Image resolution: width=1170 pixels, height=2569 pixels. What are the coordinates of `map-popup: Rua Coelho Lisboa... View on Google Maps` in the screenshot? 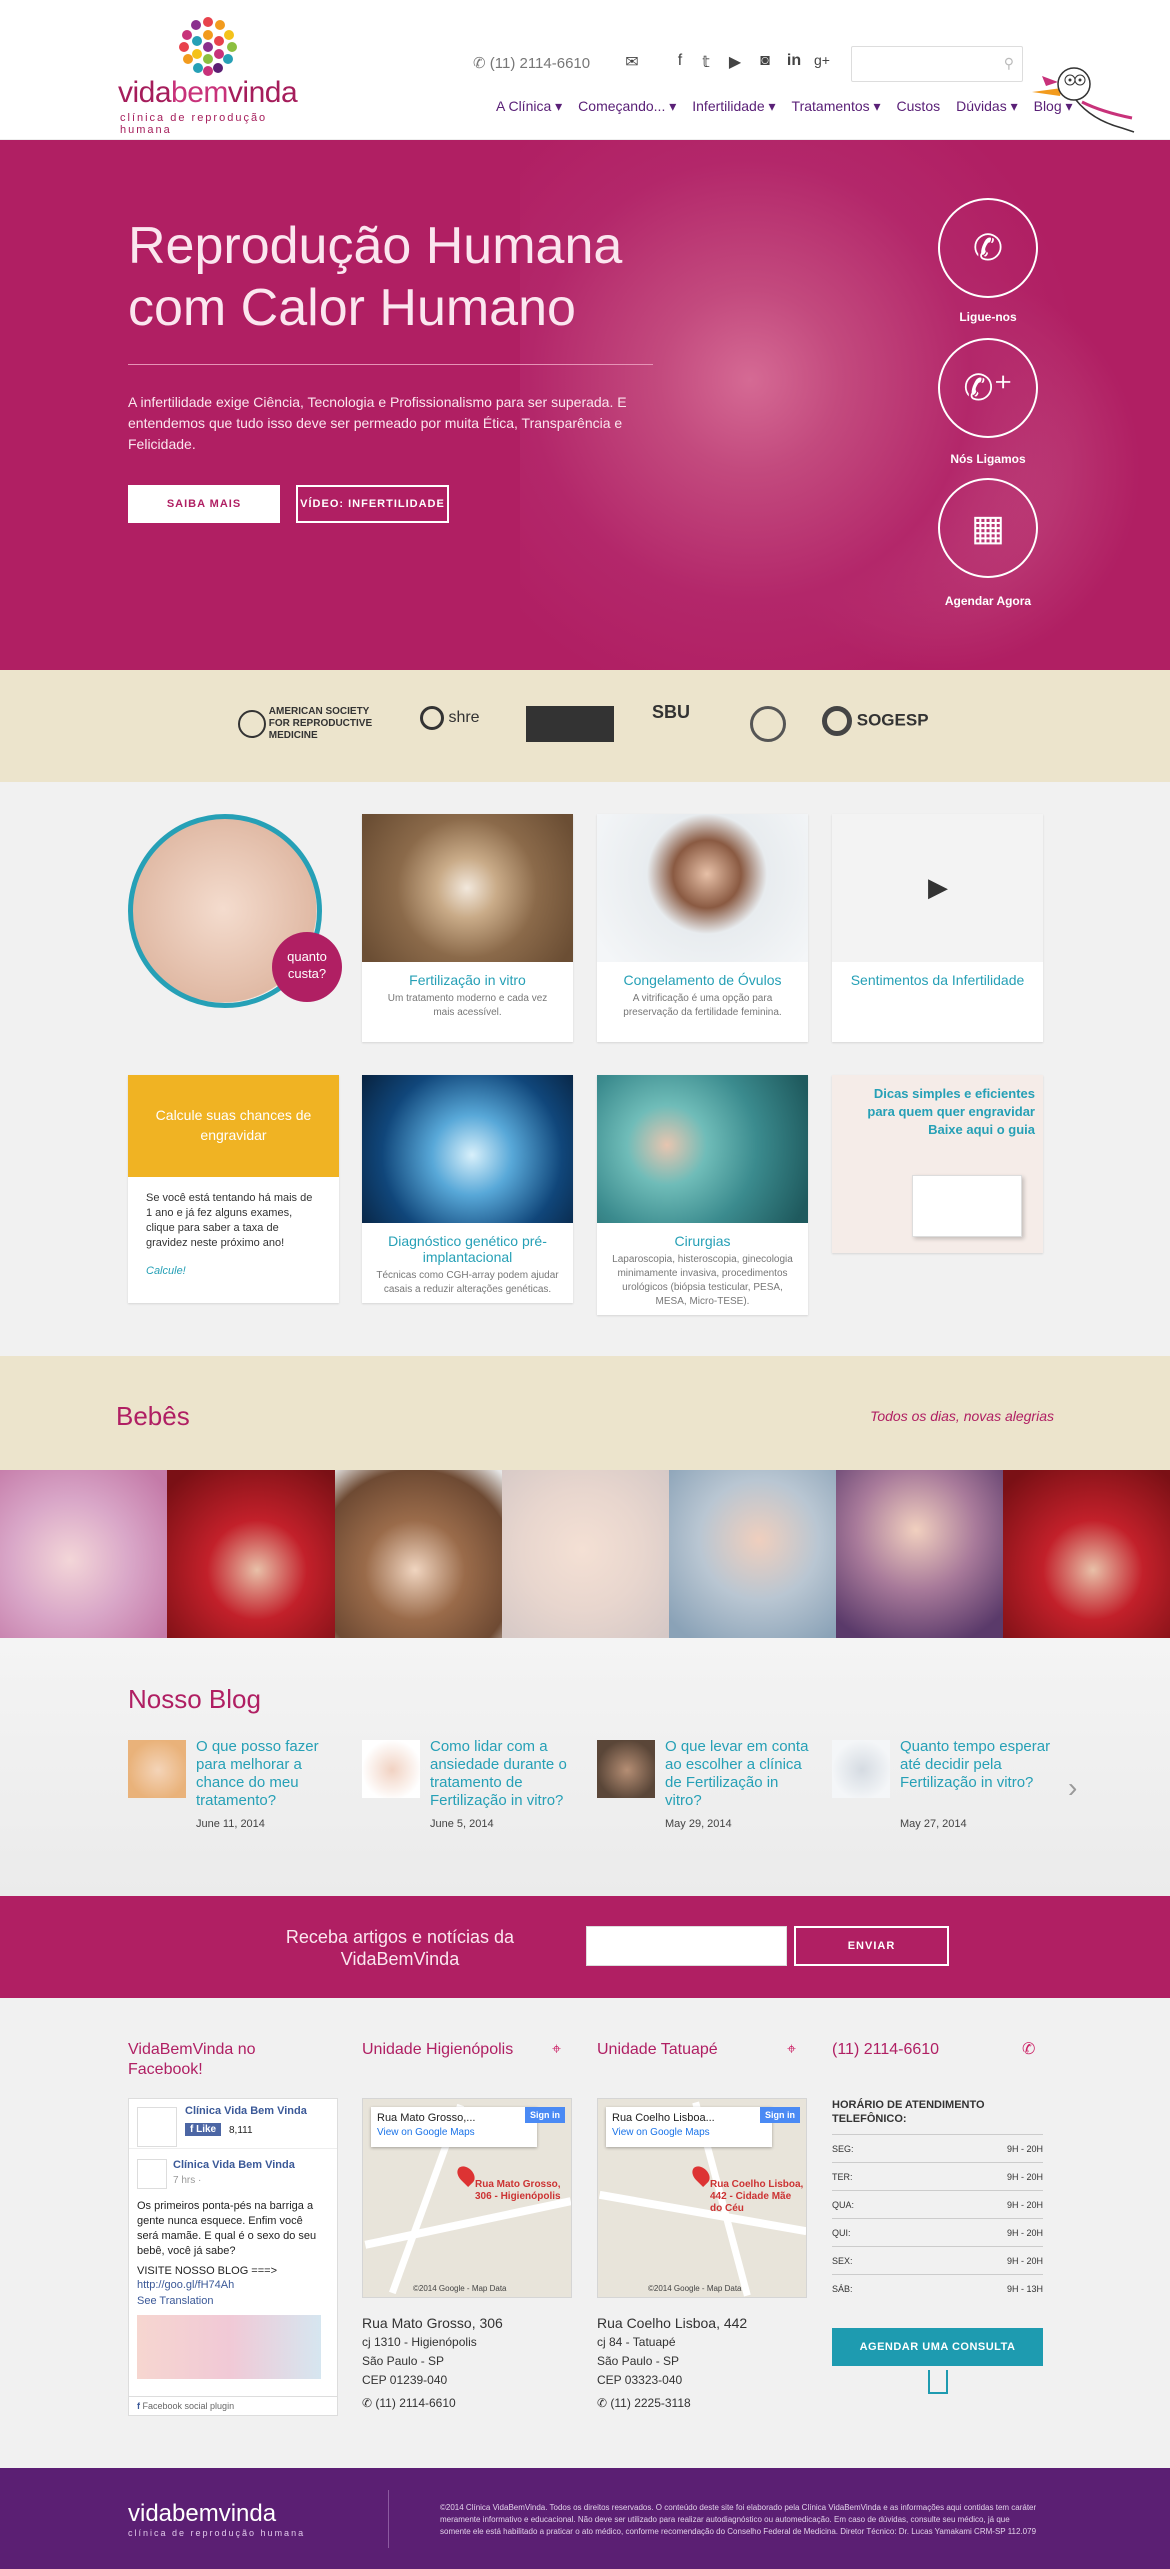 It's located at (689, 2127).